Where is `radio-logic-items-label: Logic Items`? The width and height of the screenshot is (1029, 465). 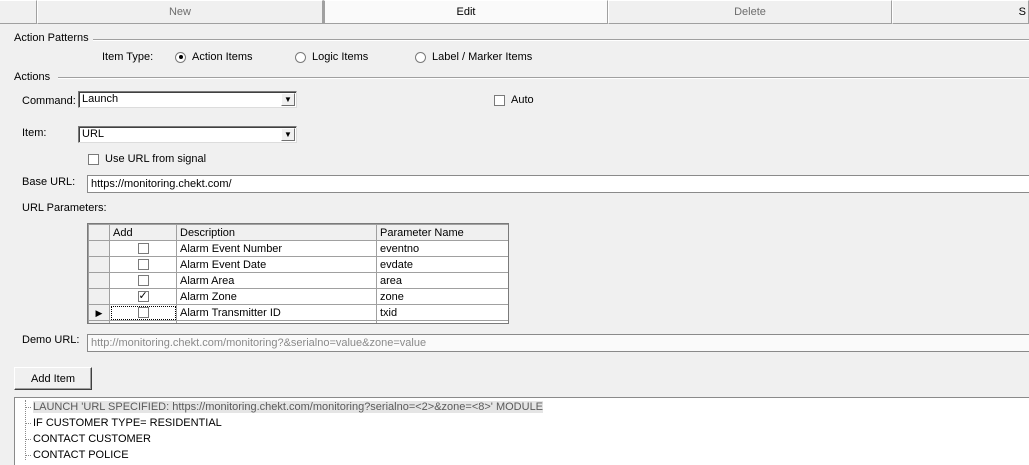 radio-logic-items-label: Logic Items is located at coordinates (340, 57).